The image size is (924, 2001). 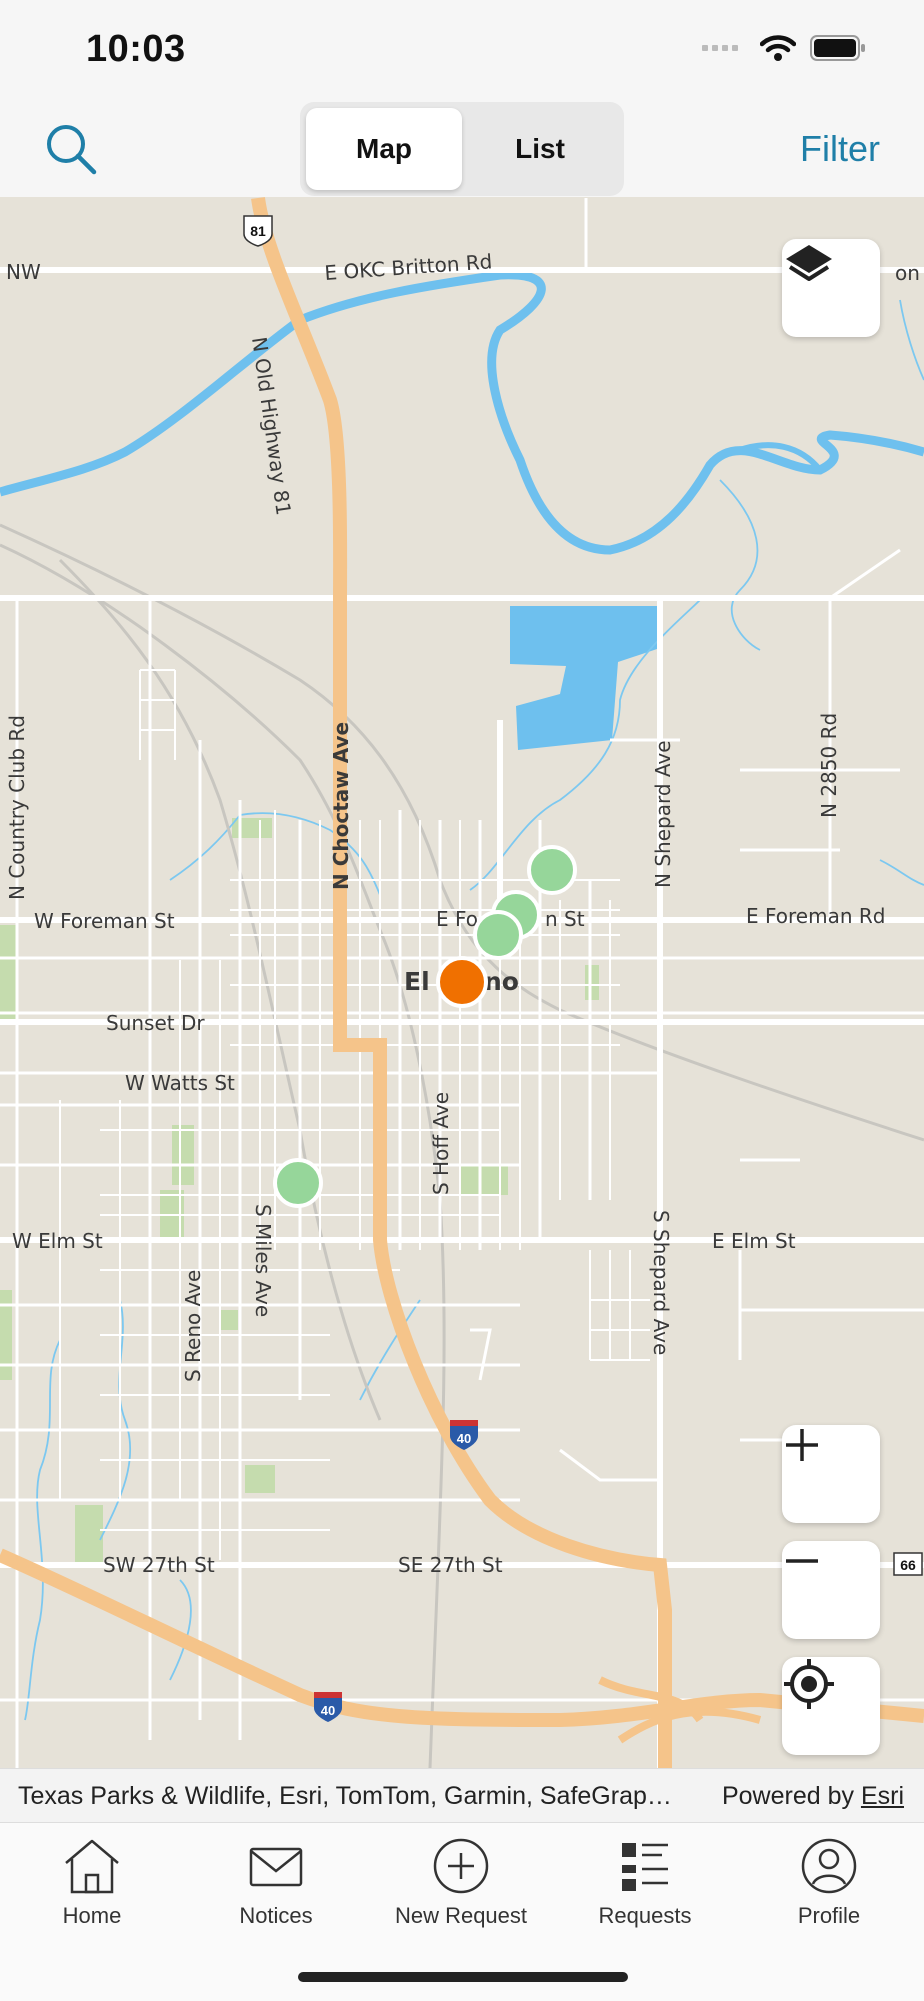 What do you see at coordinates (829, 765) in the screenshot?
I see `road-label: N 2850 Rd` at bounding box center [829, 765].